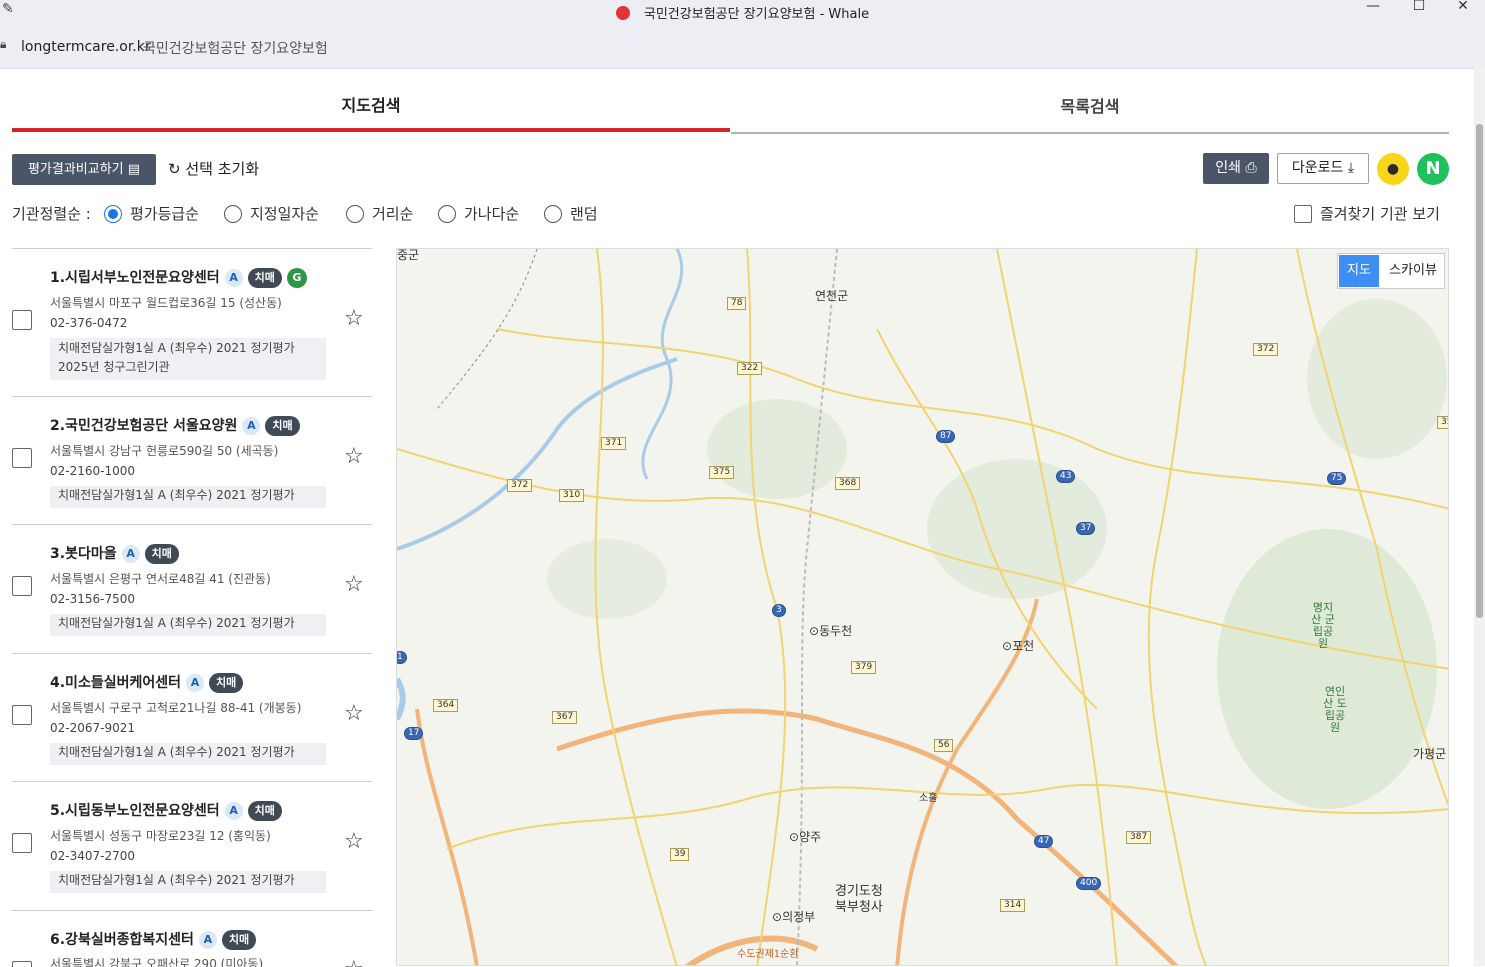  Describe the element at coordinates (622, 13) in the screenshot. I see `site-favicon-icon` at that location.